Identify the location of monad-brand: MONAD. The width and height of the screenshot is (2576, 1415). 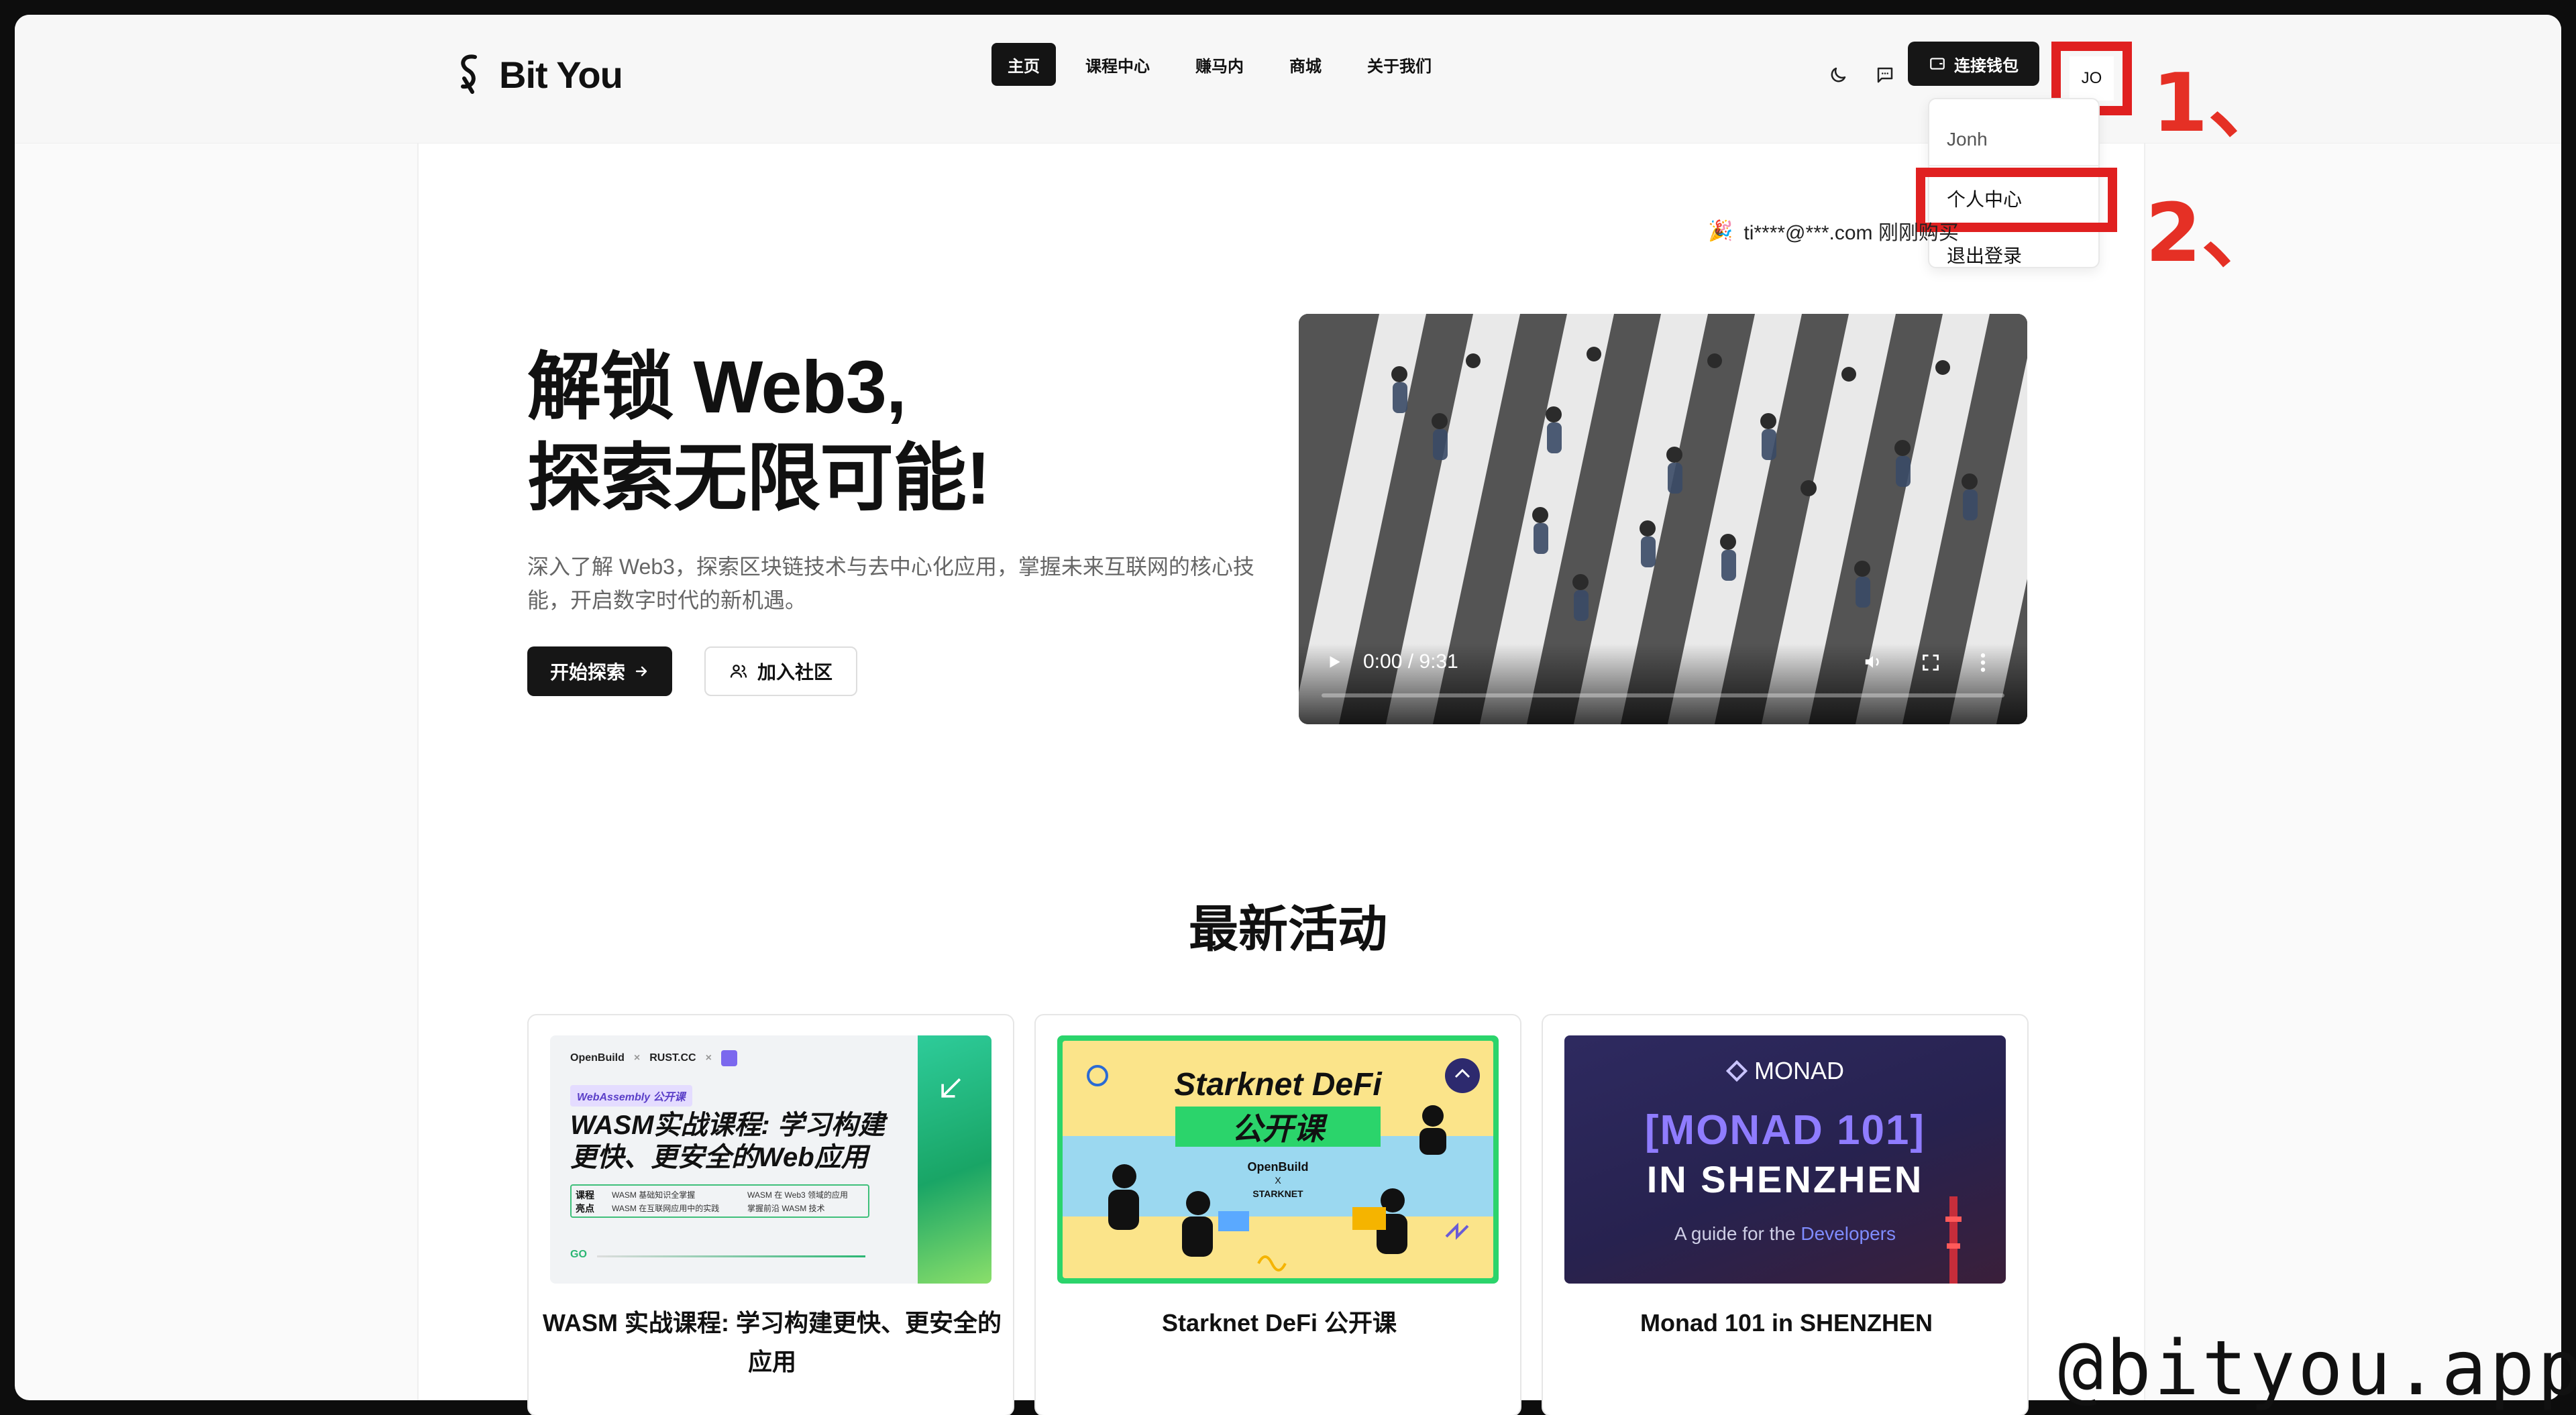
(1799, 1070).